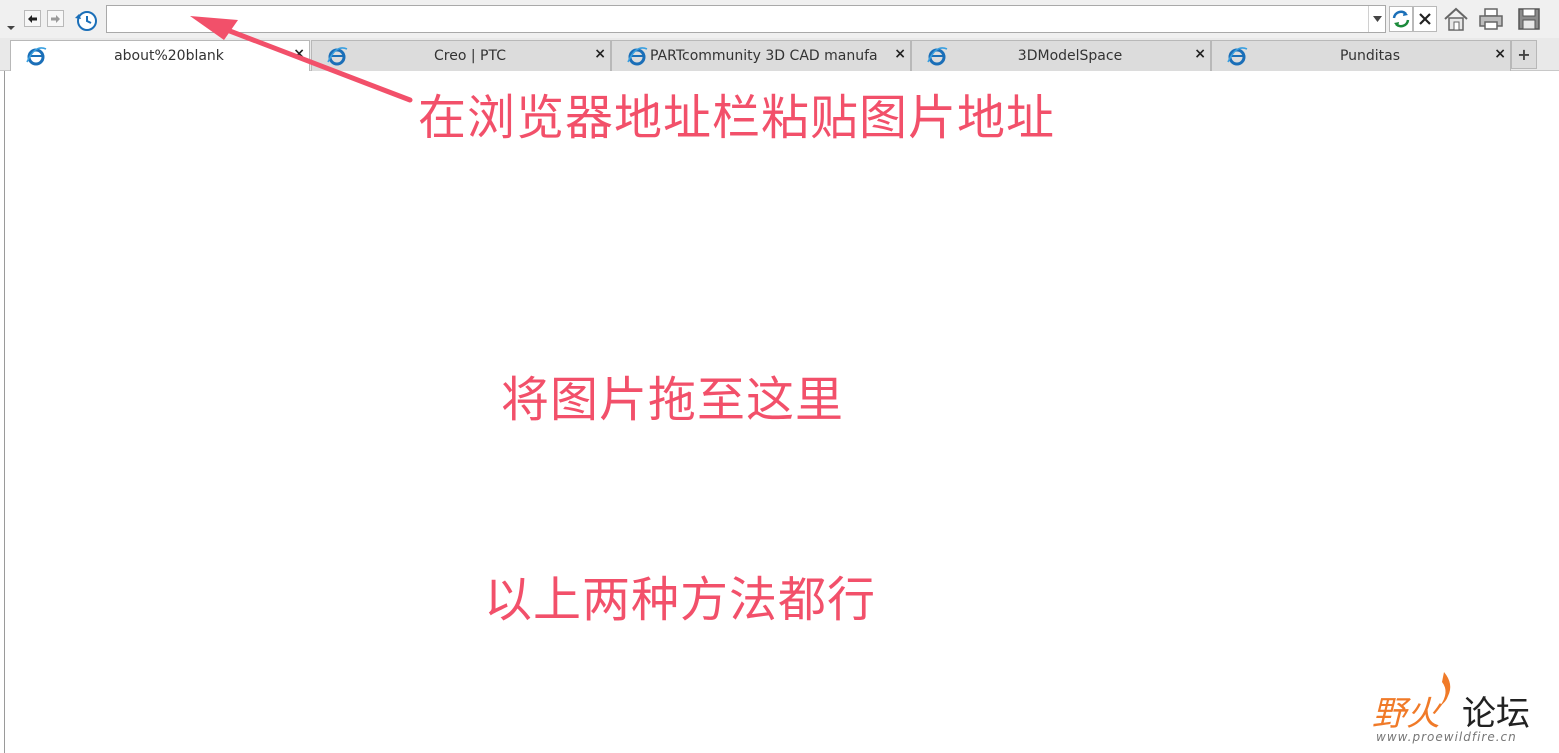 This screenshot has height=753, width=1559. I want to click on print-icon, so click(1491, 19).